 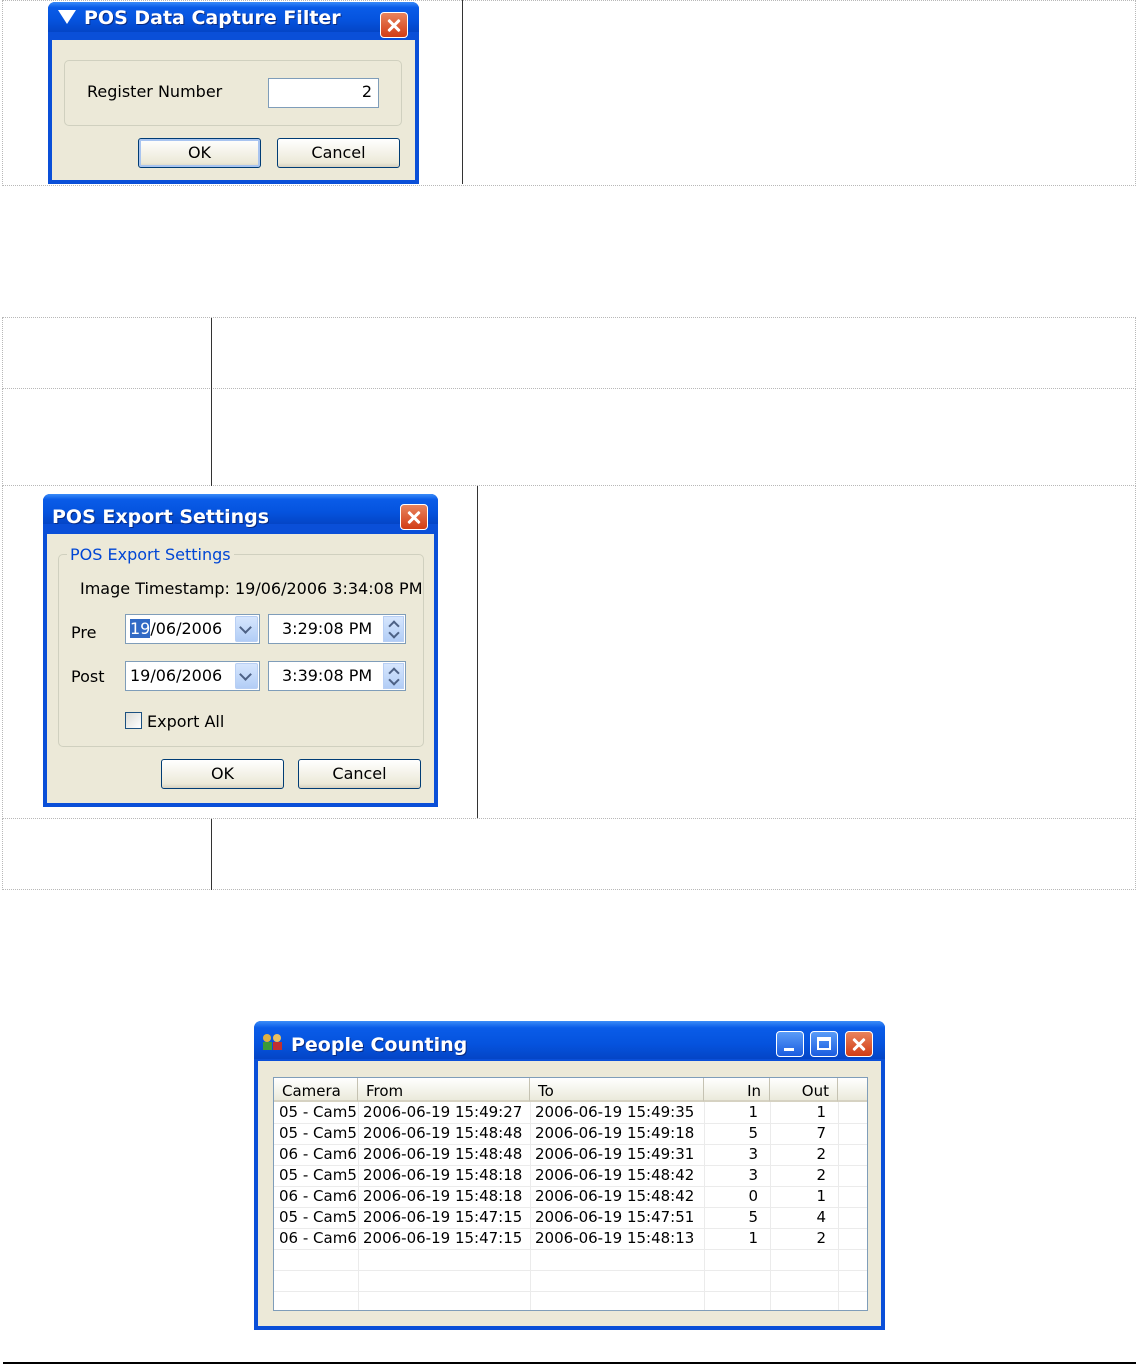 I want to click on post-label: Post, so click(x=88, y=676).